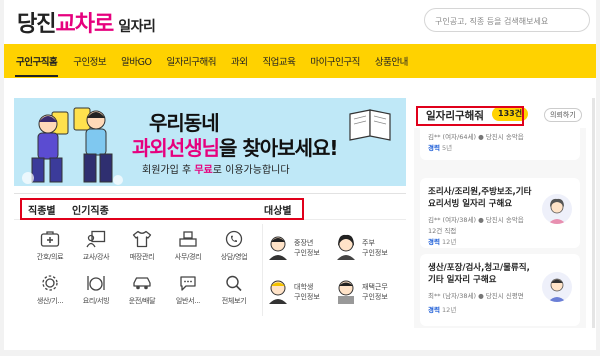 Image resolution: width=600 pixels, height=356 pixels. What do you see at coordinates (375, 292) in the screenshot?
I see `target-label: 재택근무 구인정보` at bounding box center [375, 292].